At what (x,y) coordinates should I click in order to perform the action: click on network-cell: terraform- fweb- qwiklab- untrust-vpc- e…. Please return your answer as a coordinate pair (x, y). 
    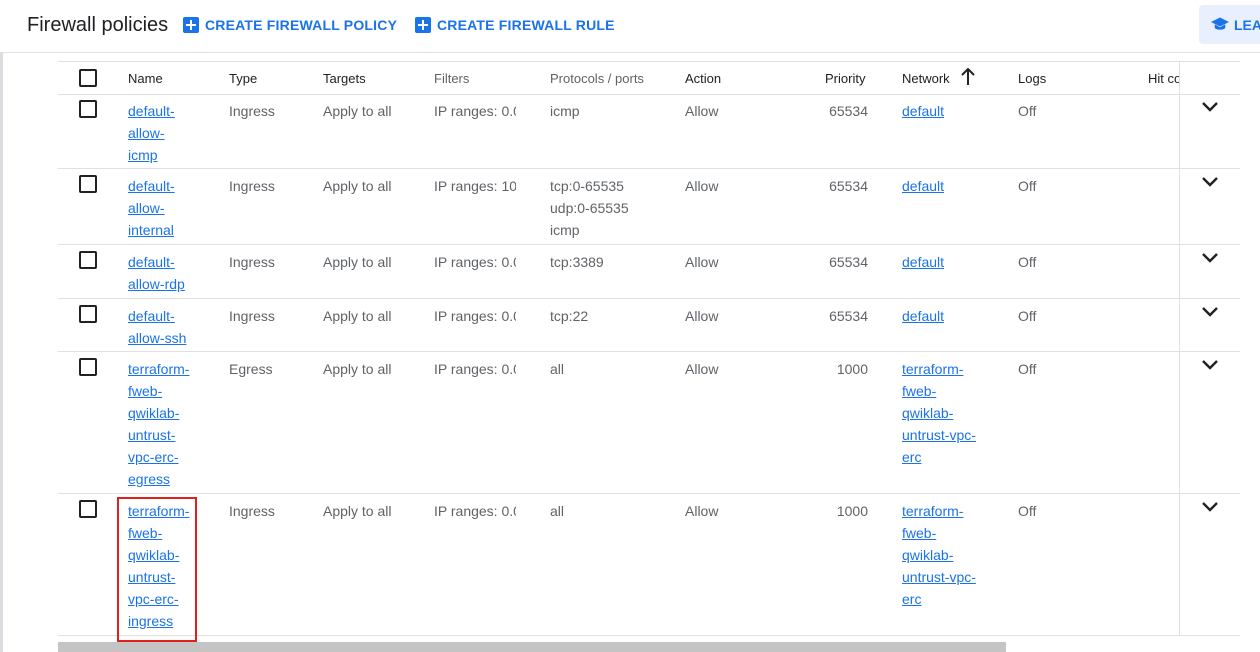
    Looking at the image, I should click on (947, 555).